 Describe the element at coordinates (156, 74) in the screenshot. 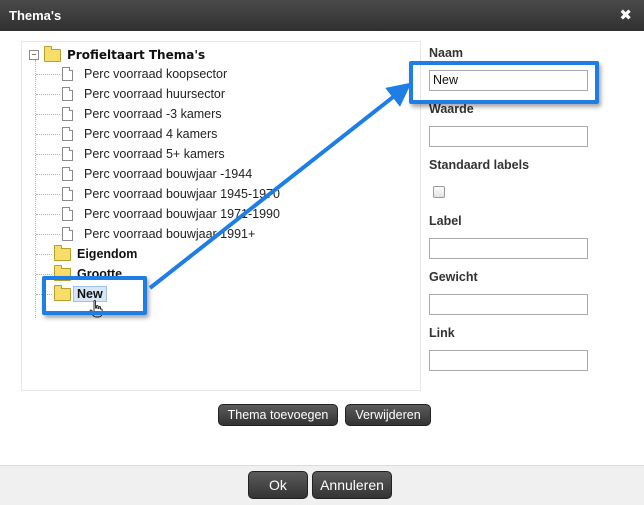

I see `tree-item-label: Perc voorraad koopsector` at that location.